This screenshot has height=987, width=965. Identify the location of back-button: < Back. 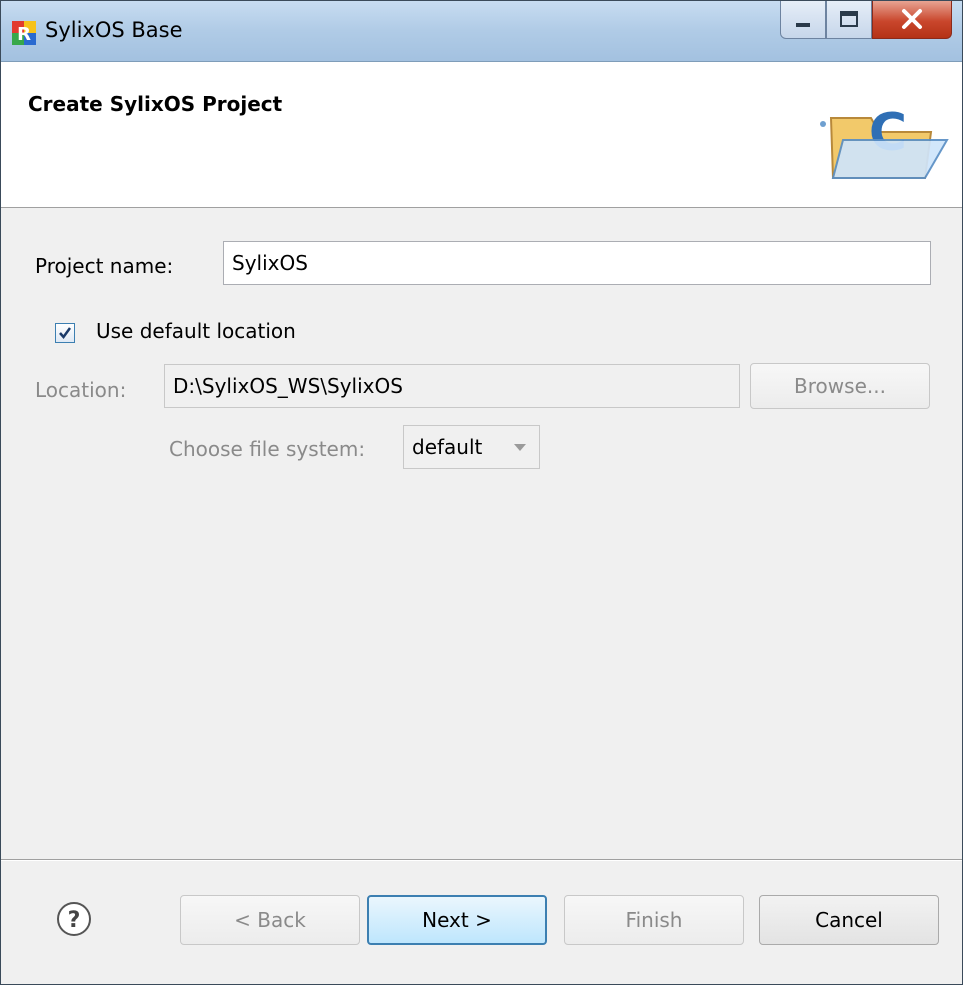
(270, 920).